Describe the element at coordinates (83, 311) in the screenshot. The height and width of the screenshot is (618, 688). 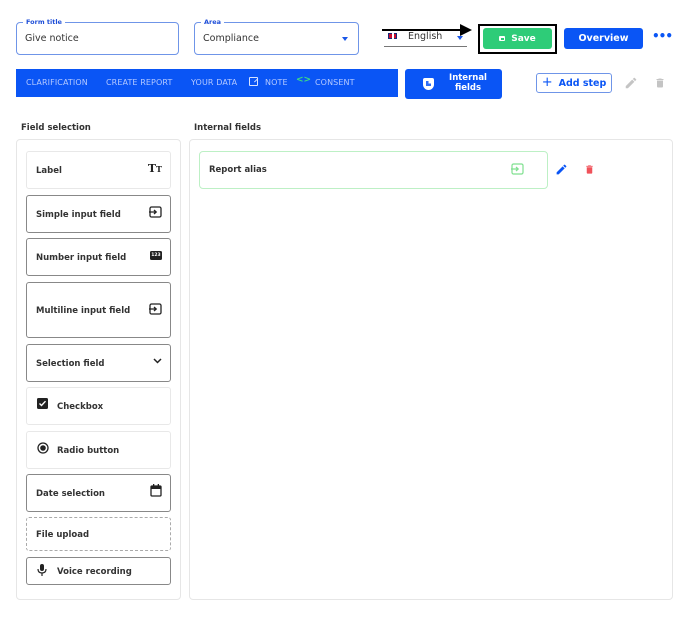
I see `field-item-multiline-input-text: Multiline input field` at that location.